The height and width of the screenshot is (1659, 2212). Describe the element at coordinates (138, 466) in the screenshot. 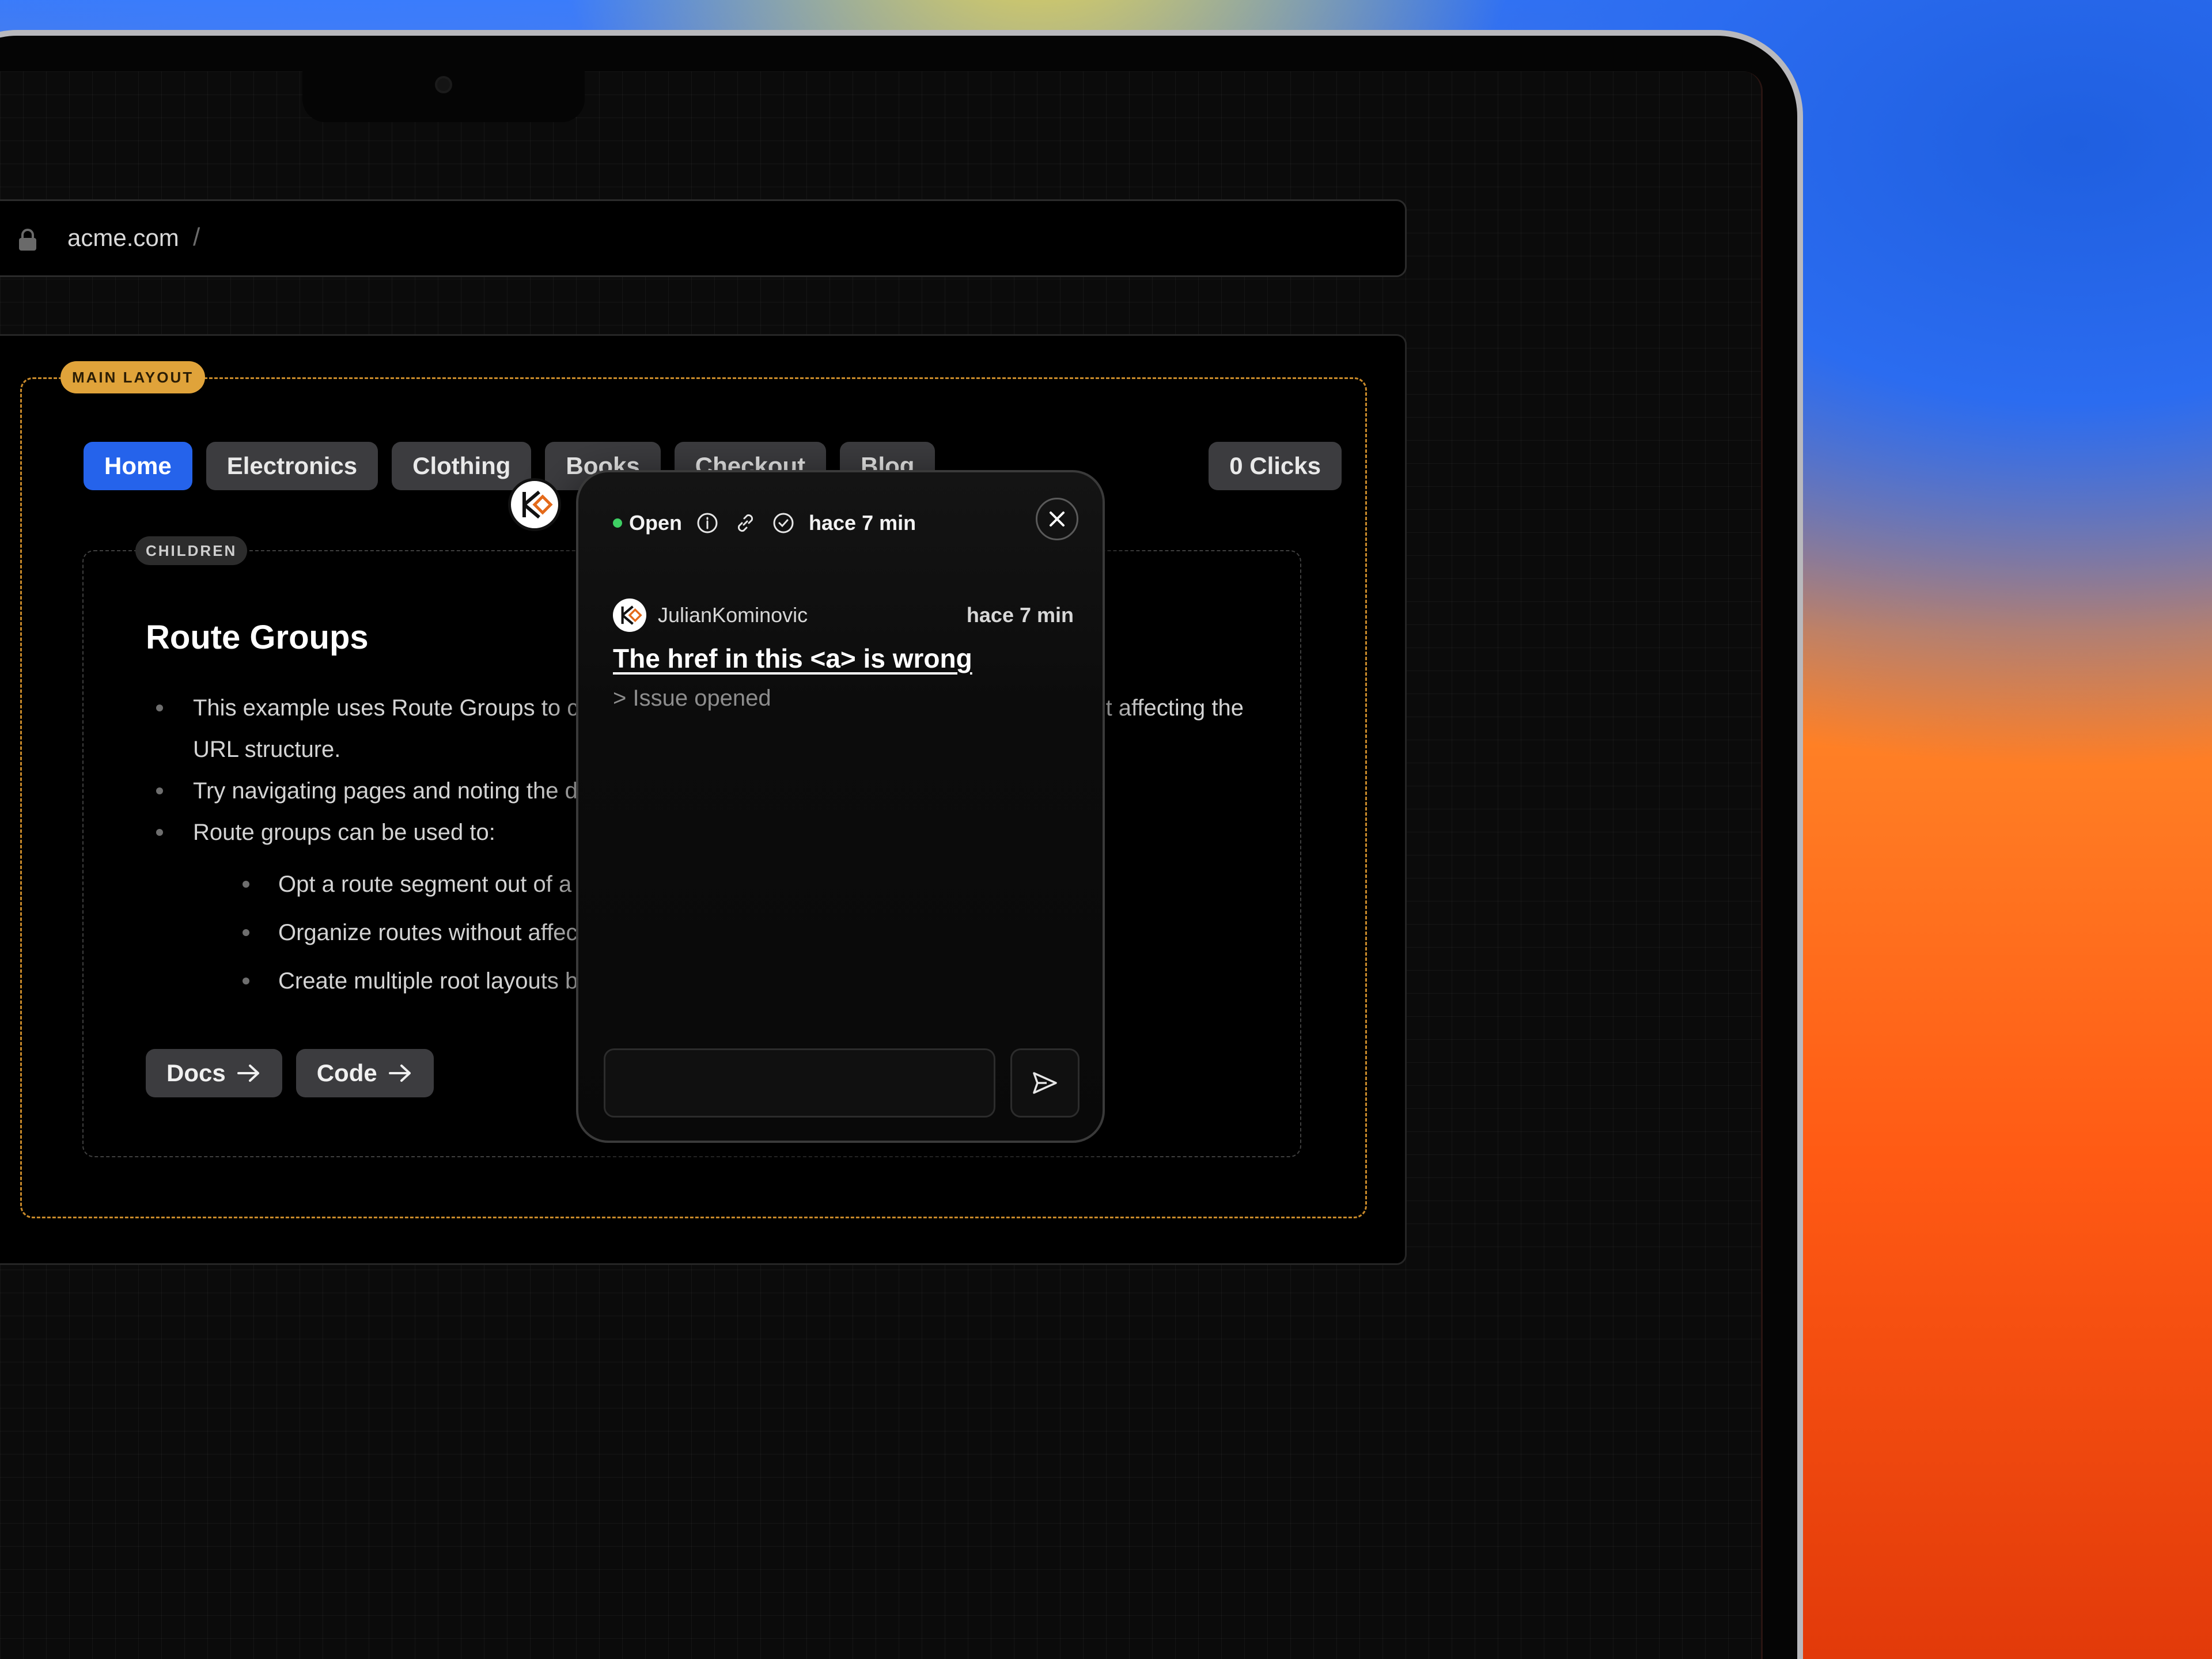

I see `nav-home: Home` at that location.